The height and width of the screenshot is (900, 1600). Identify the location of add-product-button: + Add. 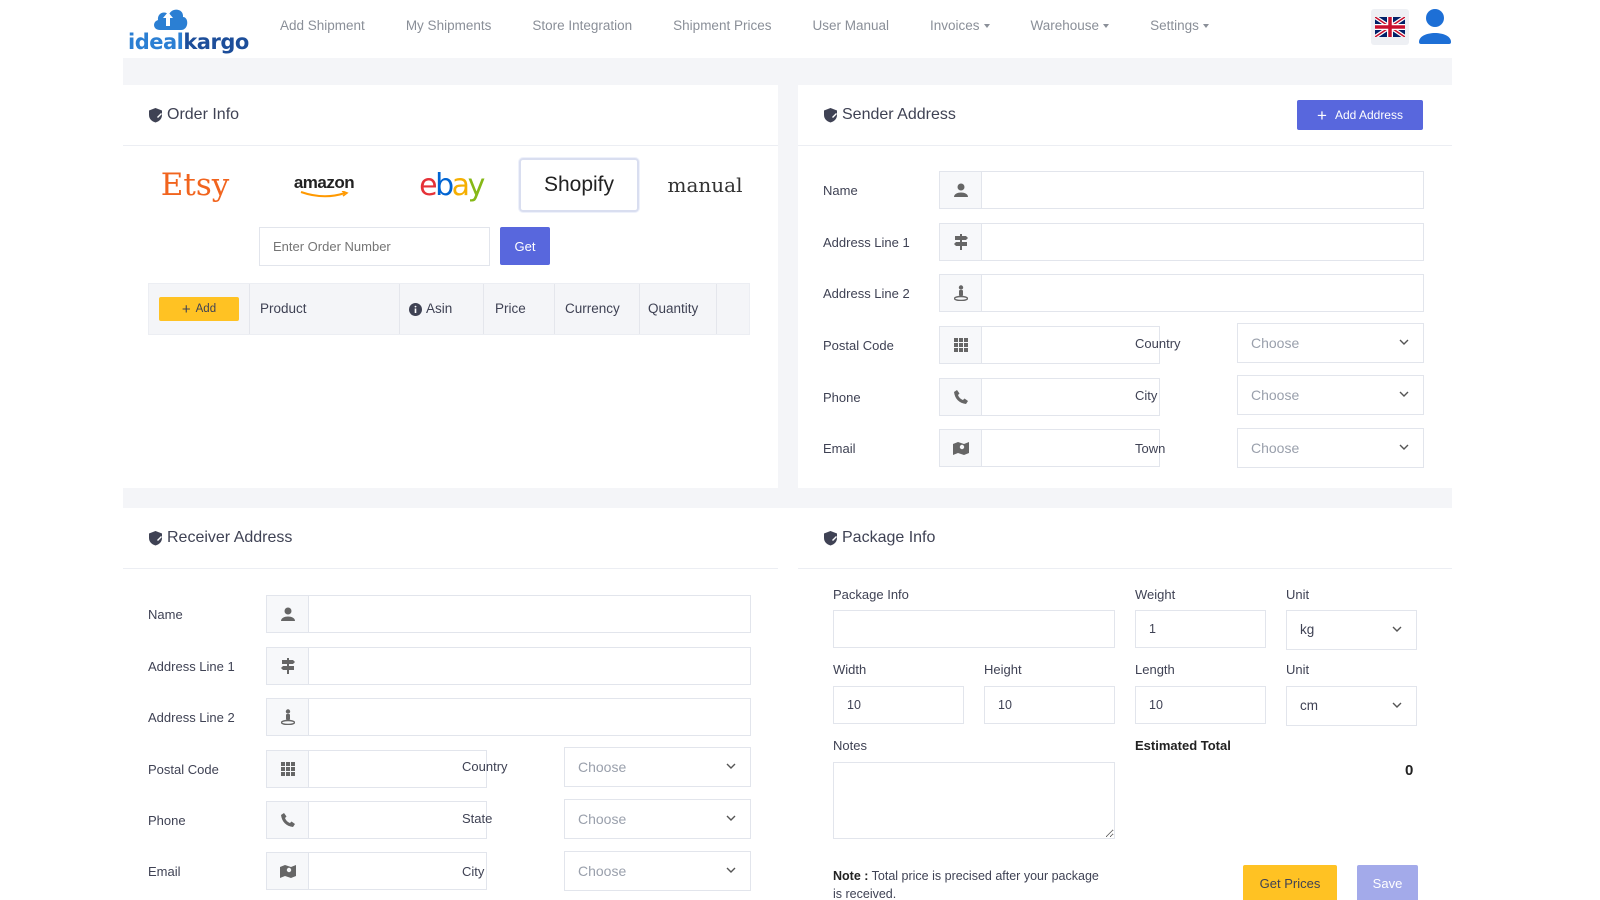
(199, 309).